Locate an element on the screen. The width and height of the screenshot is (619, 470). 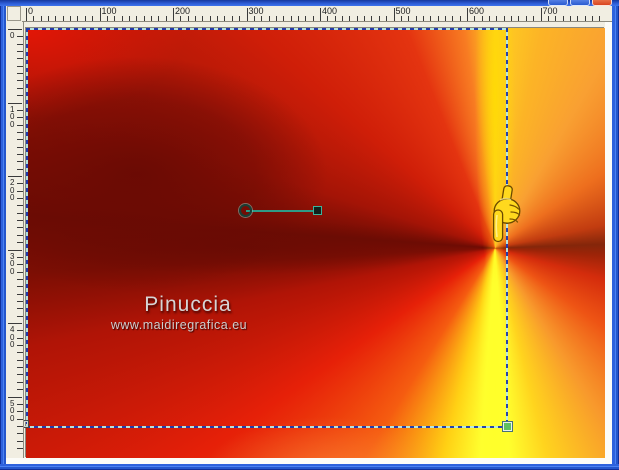
selection-edge-top is located at coordinates (267, 29).